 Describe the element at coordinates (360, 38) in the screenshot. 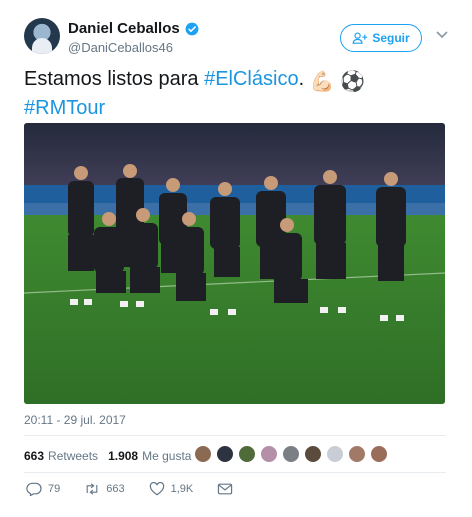

I see `add-user-icon` at that location.